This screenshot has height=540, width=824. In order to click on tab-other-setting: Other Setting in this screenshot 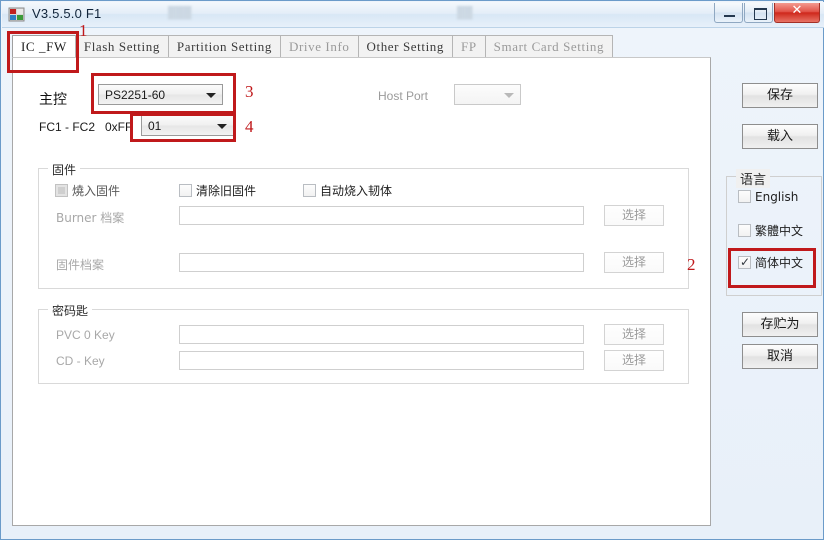, I will do `click(405, 46)`.